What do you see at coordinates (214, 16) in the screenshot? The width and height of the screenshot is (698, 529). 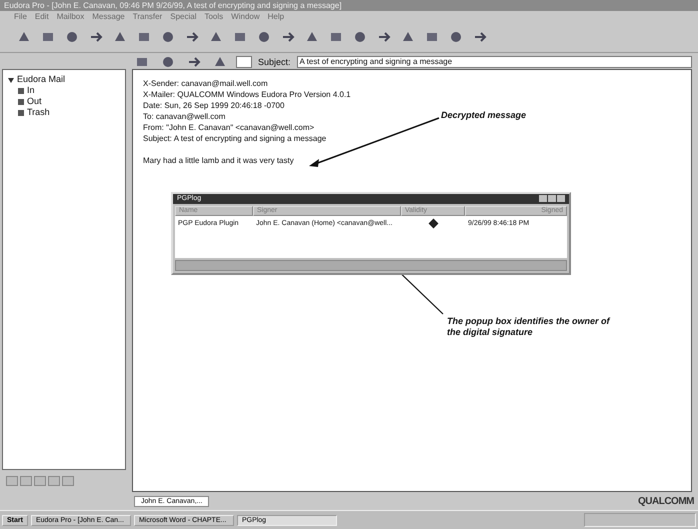 I see `menu-item: Tools` at bounding box center [214, 16].